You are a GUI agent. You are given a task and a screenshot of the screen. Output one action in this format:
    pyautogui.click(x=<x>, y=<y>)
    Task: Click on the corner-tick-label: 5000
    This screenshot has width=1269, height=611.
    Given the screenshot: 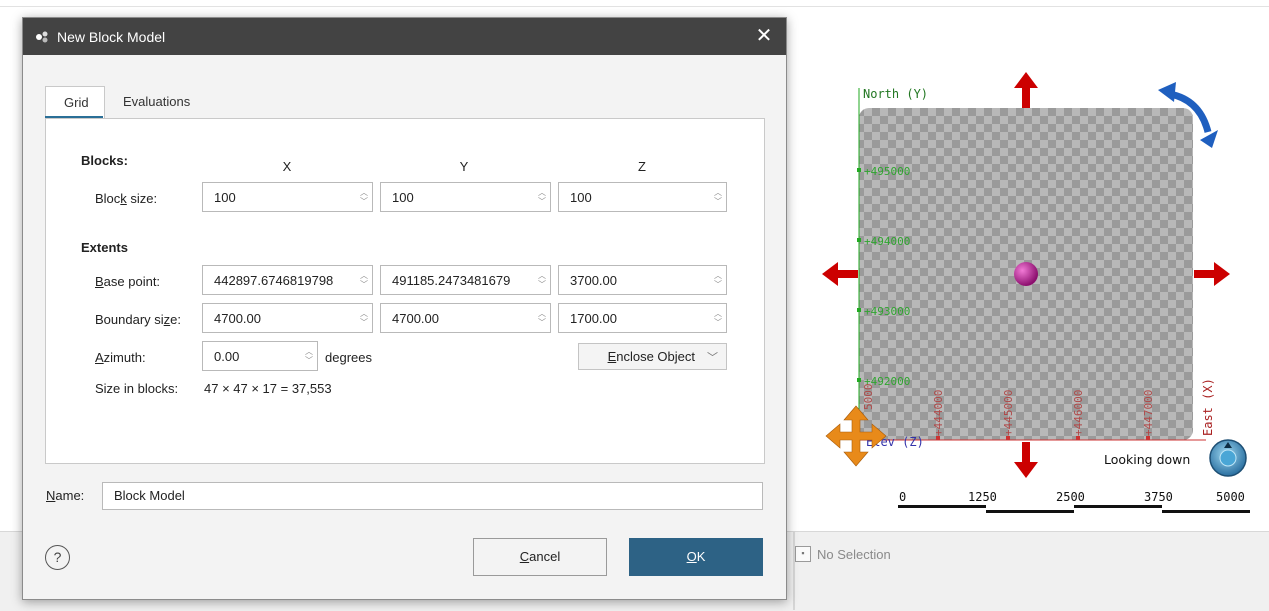 What is the action you would take?
    pyautogui.click(x=868, y=397)
    